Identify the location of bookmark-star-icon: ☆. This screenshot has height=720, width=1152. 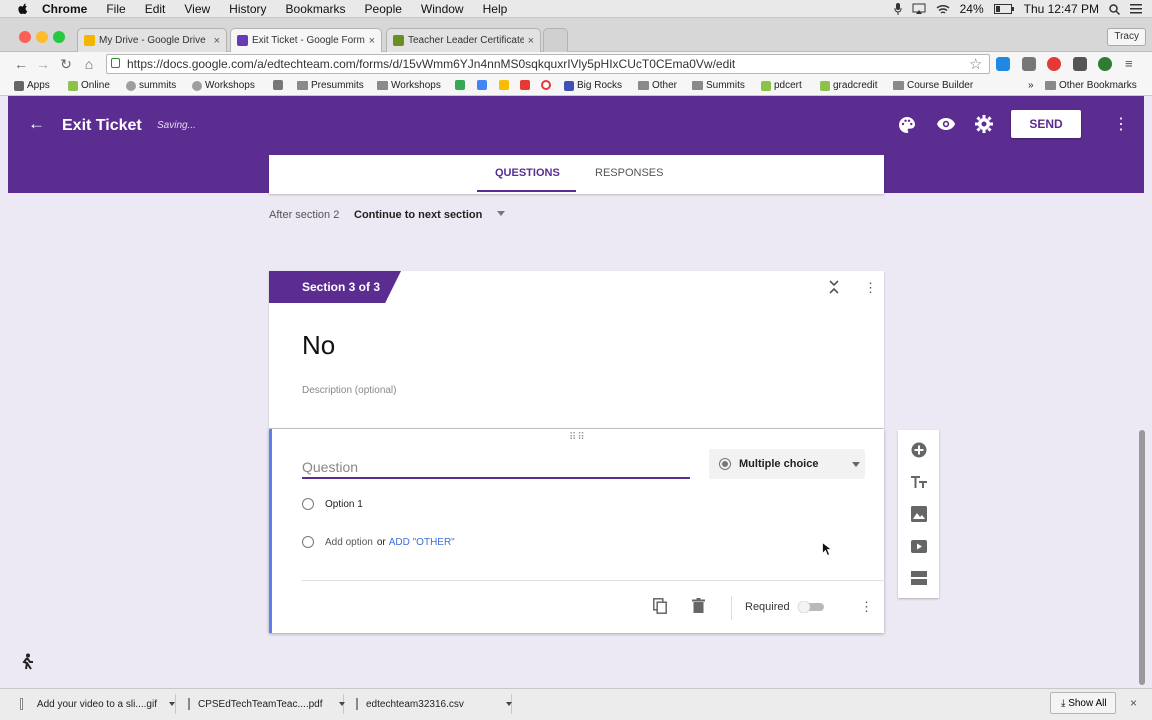
(975, 64).